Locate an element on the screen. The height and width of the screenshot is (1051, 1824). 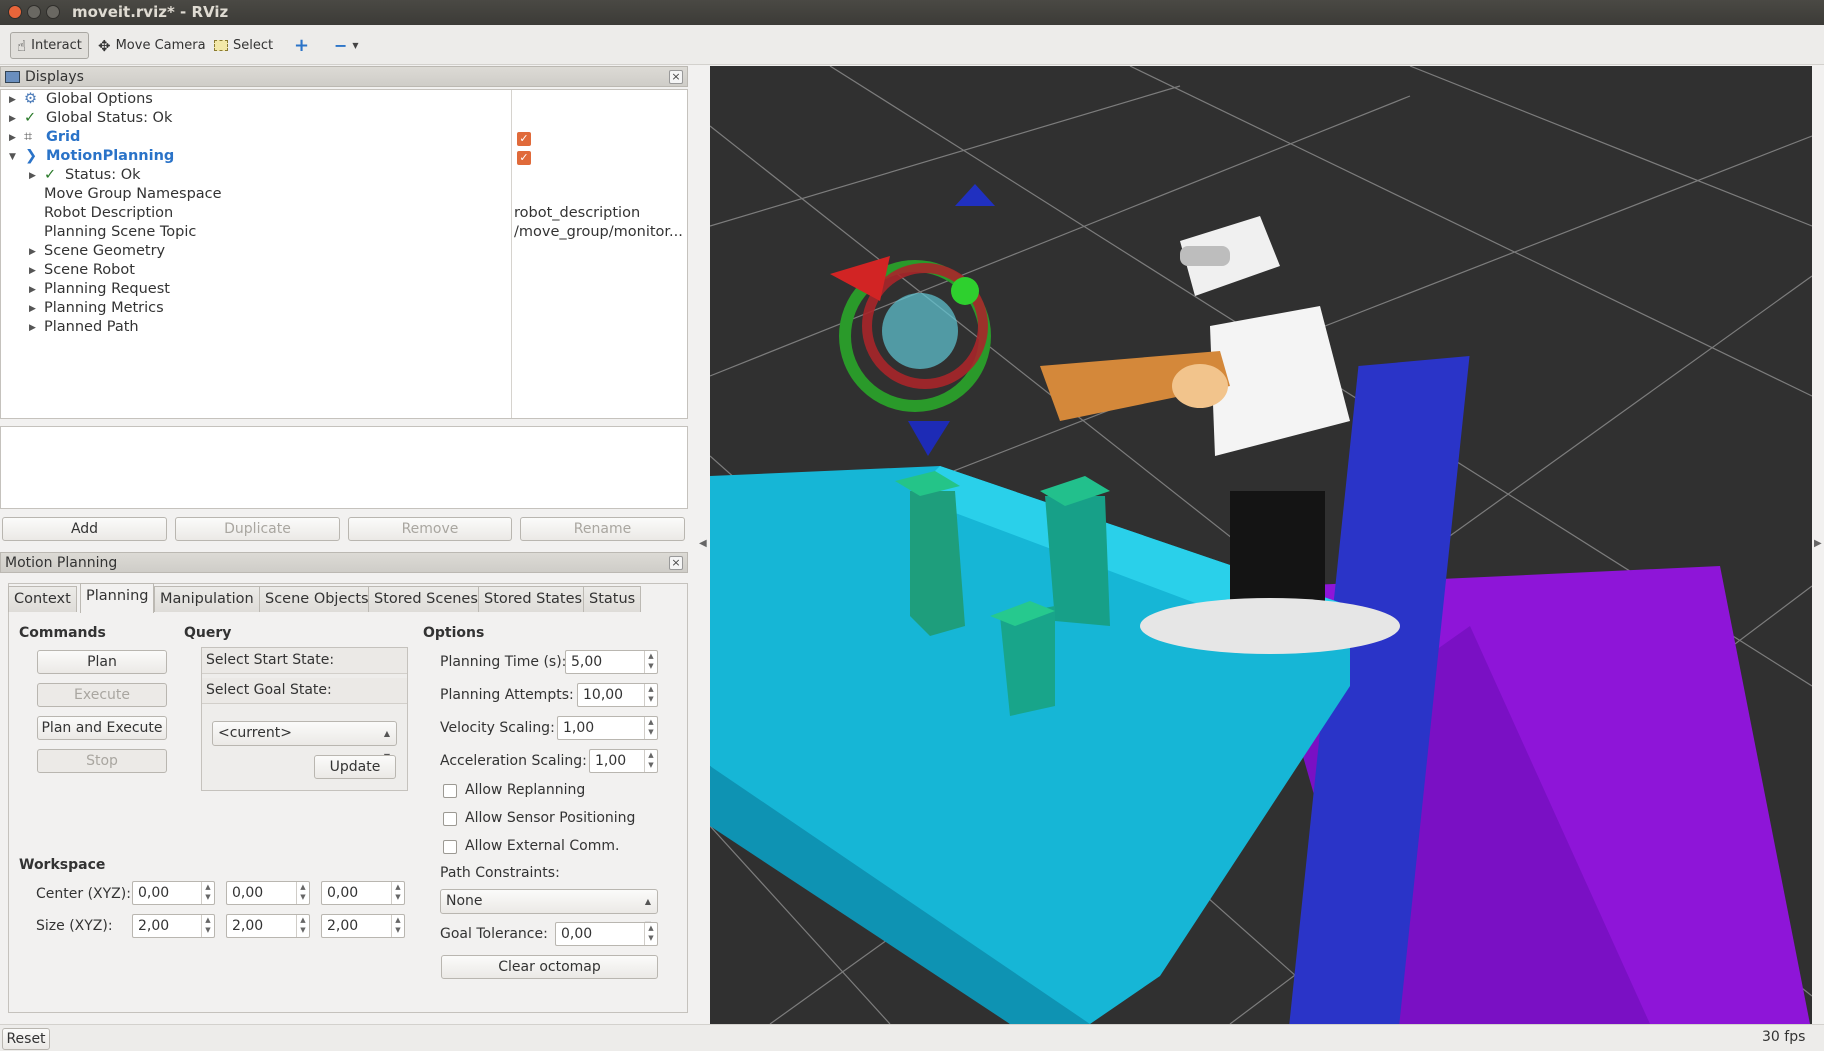
add-tool-button: + is located at coordinates (301, 45).